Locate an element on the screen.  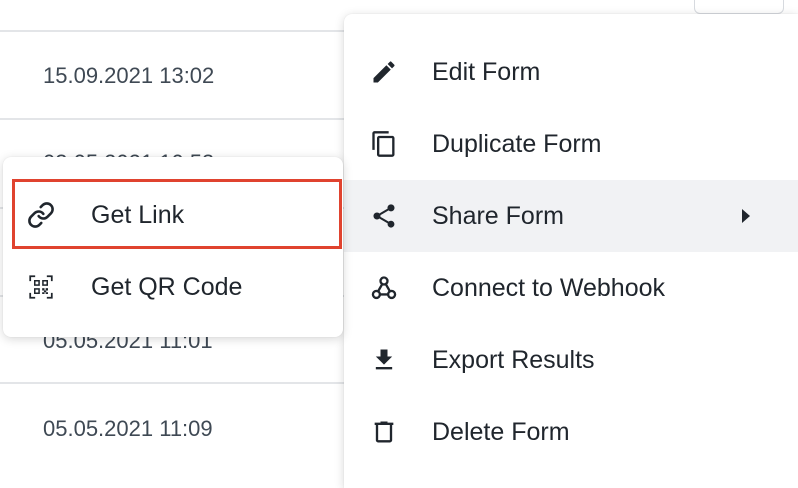
menu-item-export-results: Export Results is located at coordinates (571, 360).